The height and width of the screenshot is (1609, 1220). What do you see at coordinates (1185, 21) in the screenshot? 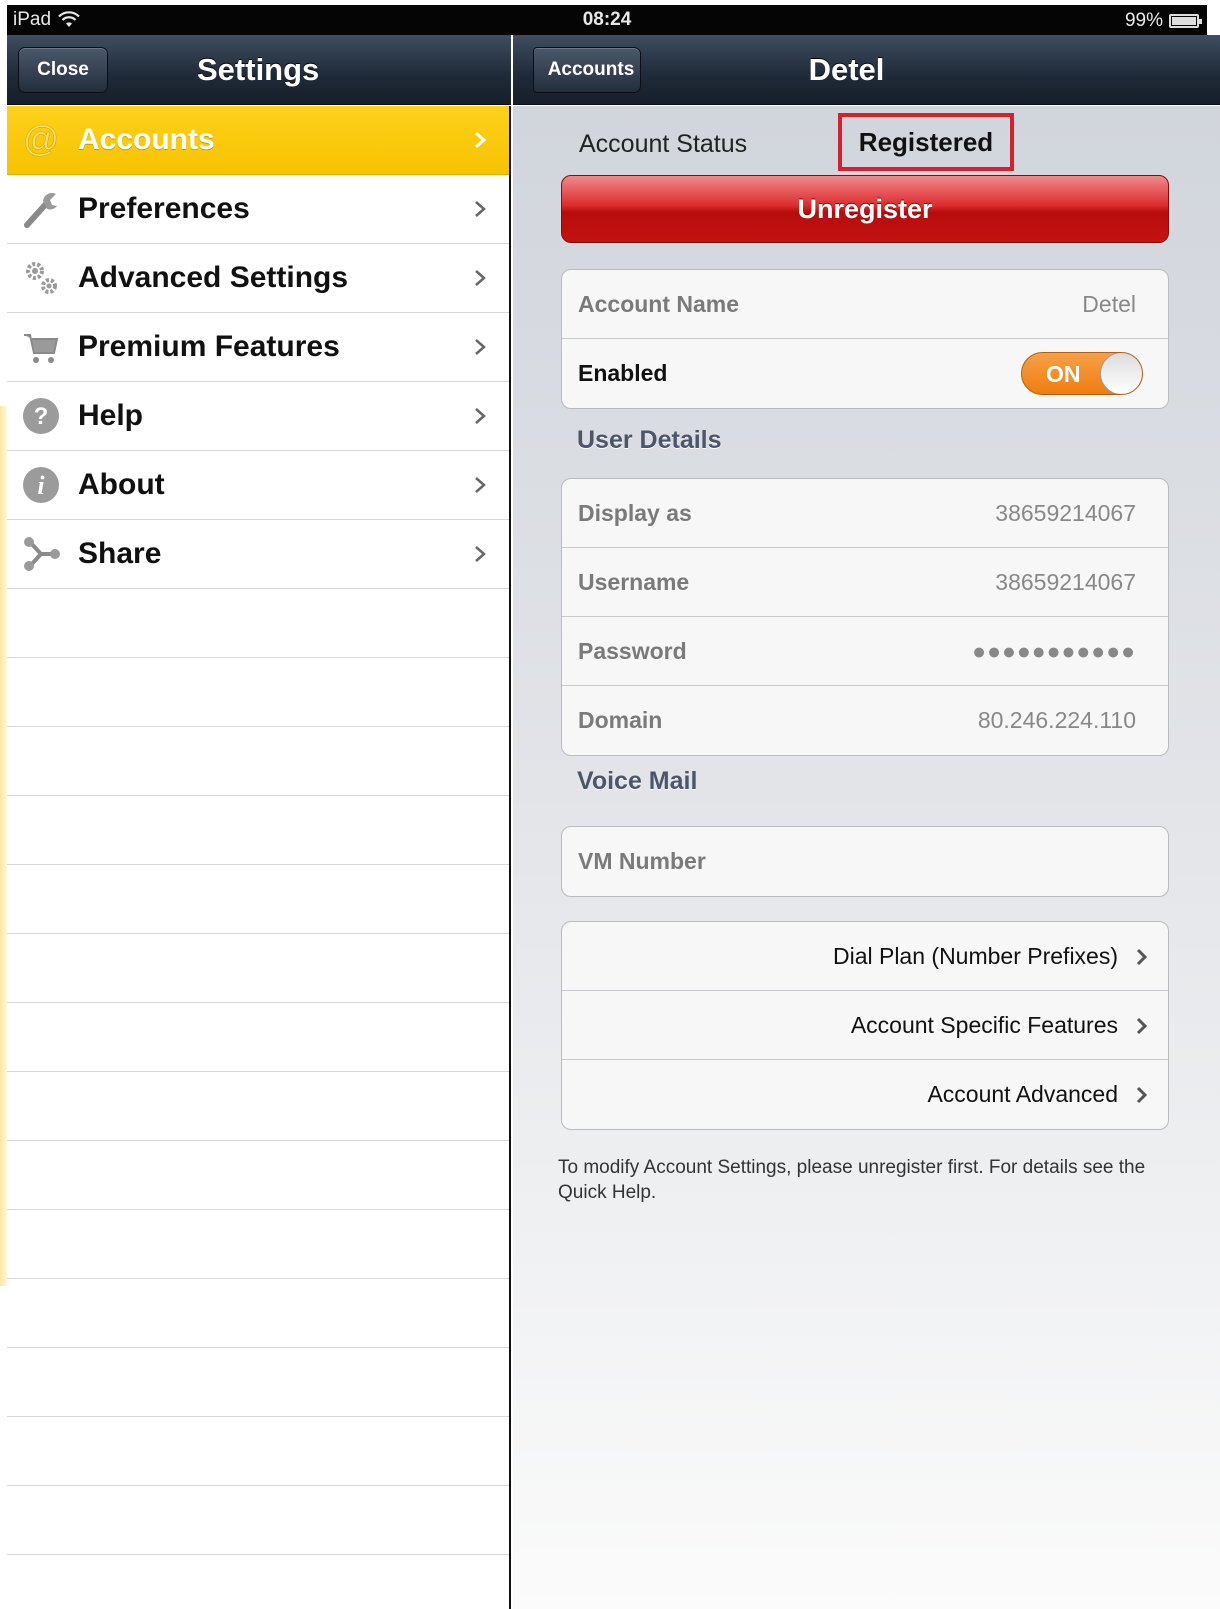
I see `battery-icon` at bounding box center [1185, 21].